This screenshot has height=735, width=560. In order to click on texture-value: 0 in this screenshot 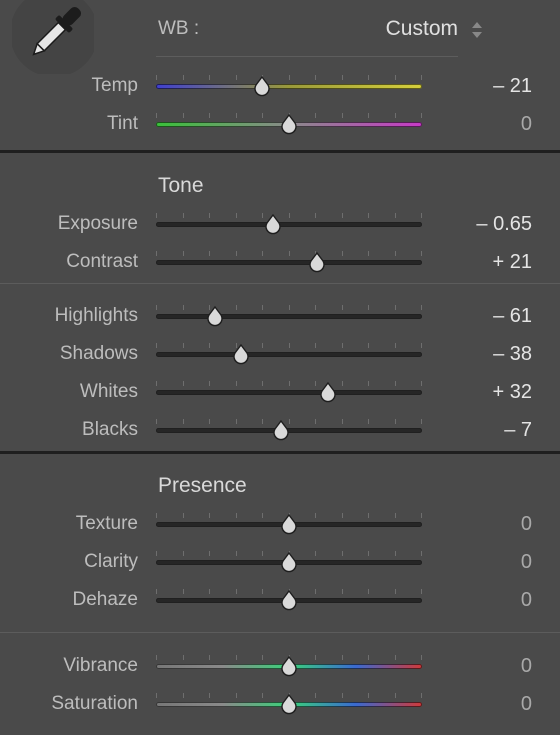, I will do `click(526, 524)`.